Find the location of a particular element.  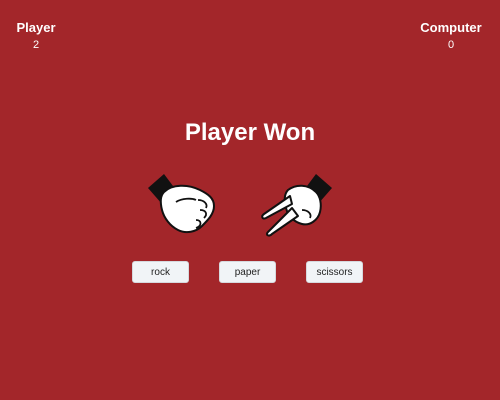

rock-button: rock is located at coordinates (160, 272).